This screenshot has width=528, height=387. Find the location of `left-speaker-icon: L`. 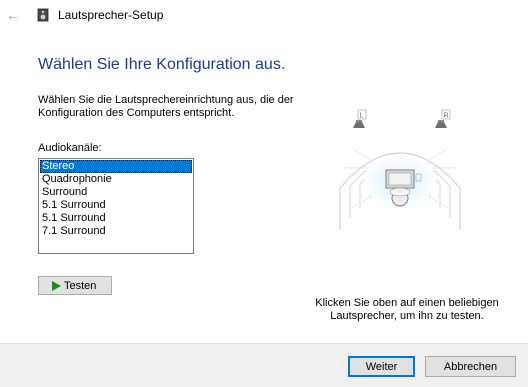

left-speaker-icon: L is located at coordinates (360, 118).